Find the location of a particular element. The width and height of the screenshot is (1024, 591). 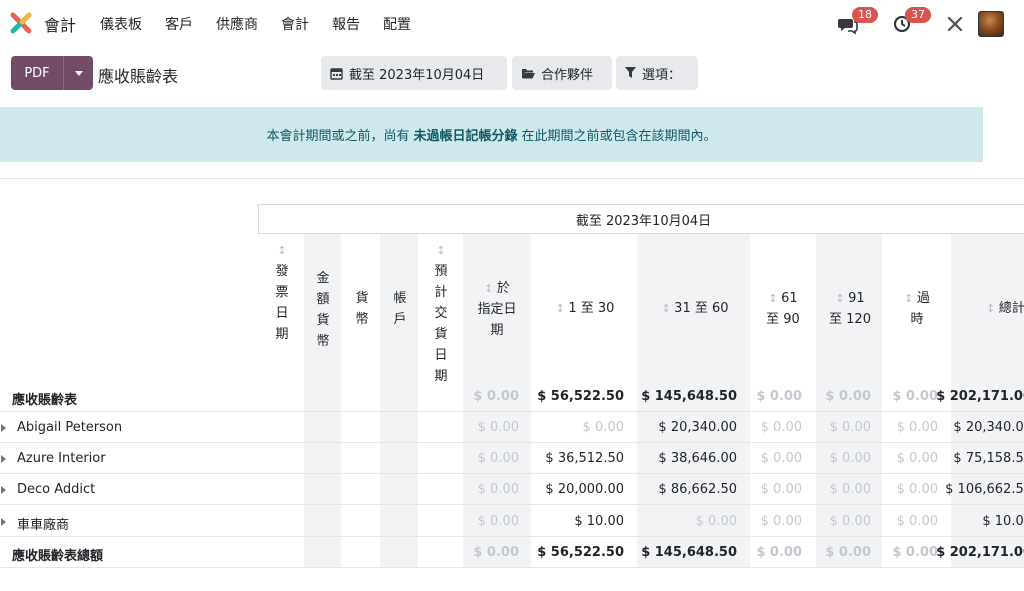

menu-item-reporting: 報告 is located at coordinates (346, 24).